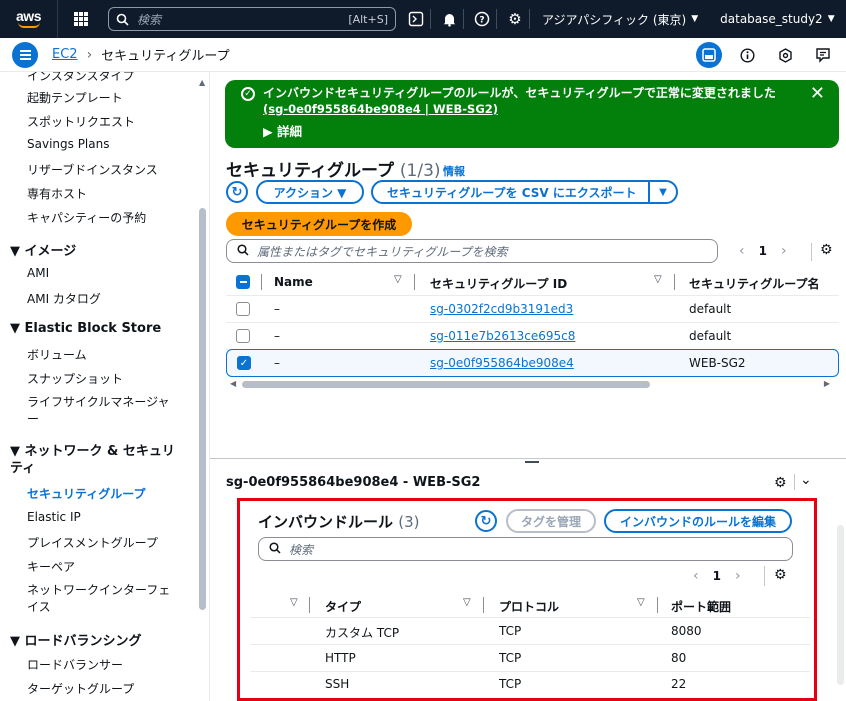  What do you see at coordinates (449, 19) in the screenshot?
I see `notifications-bell-icon` at bounding box center [449, 19].